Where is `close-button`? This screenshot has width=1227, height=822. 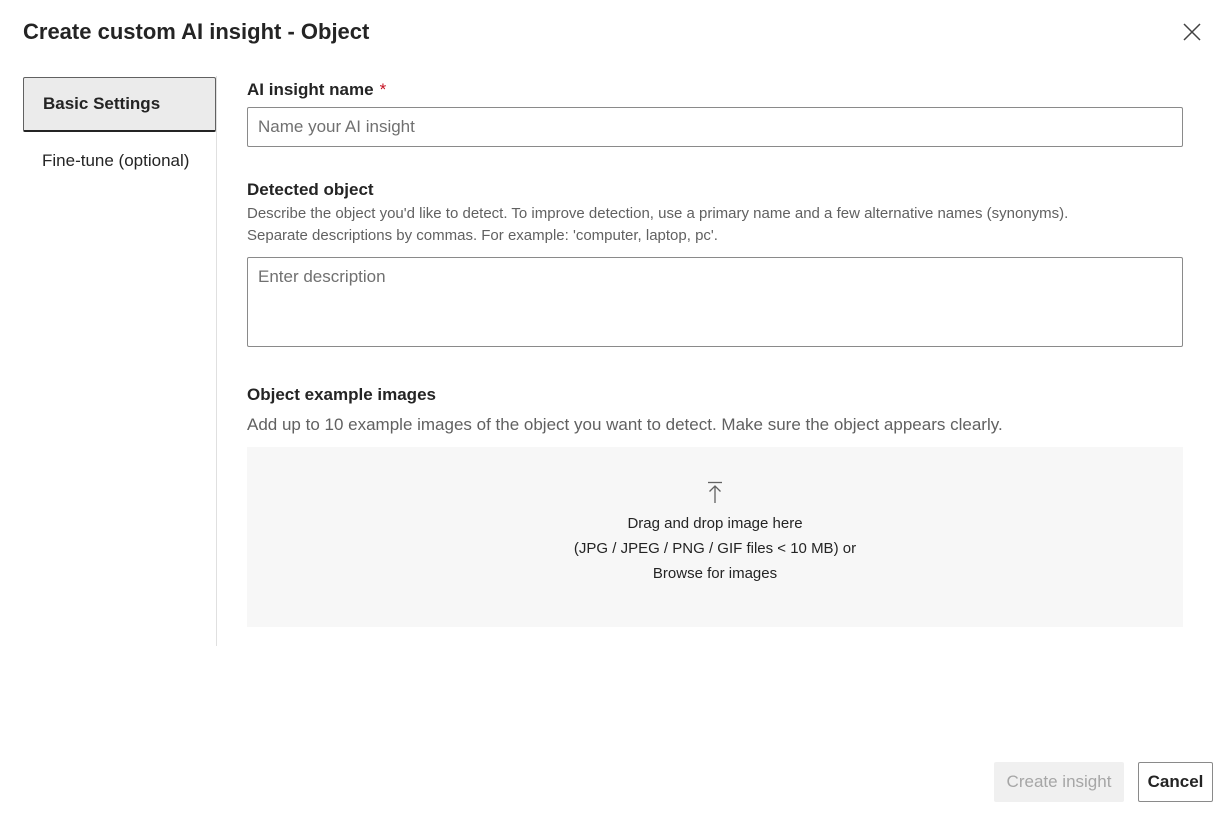 close-button is located at coordinates (1192, 32).